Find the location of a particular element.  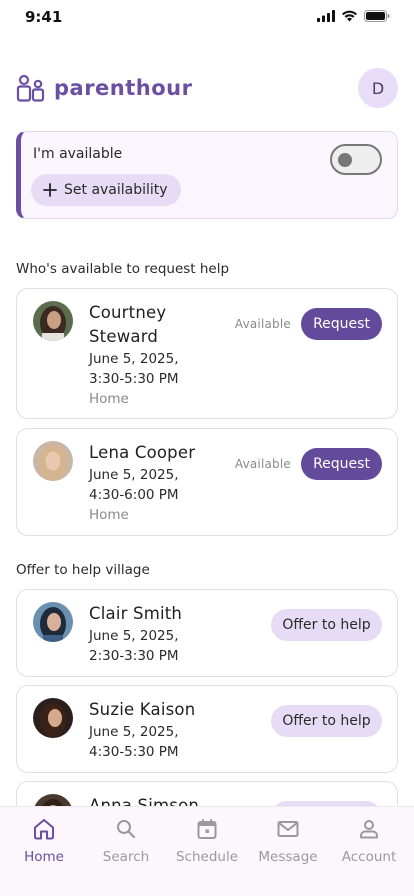

status-icons is located at coordinates (353, 16).